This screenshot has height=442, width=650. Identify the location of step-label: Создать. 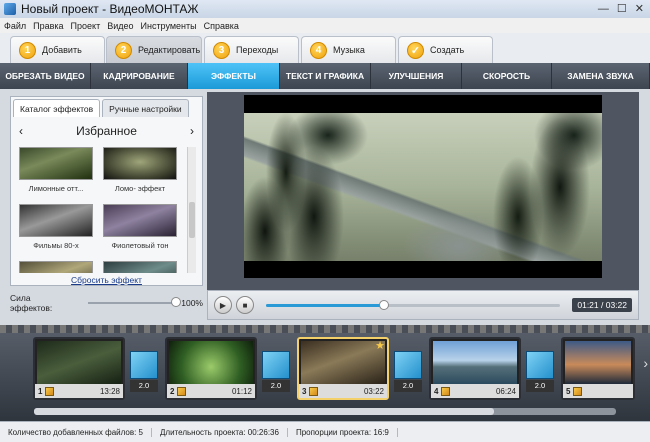
(447, 50).